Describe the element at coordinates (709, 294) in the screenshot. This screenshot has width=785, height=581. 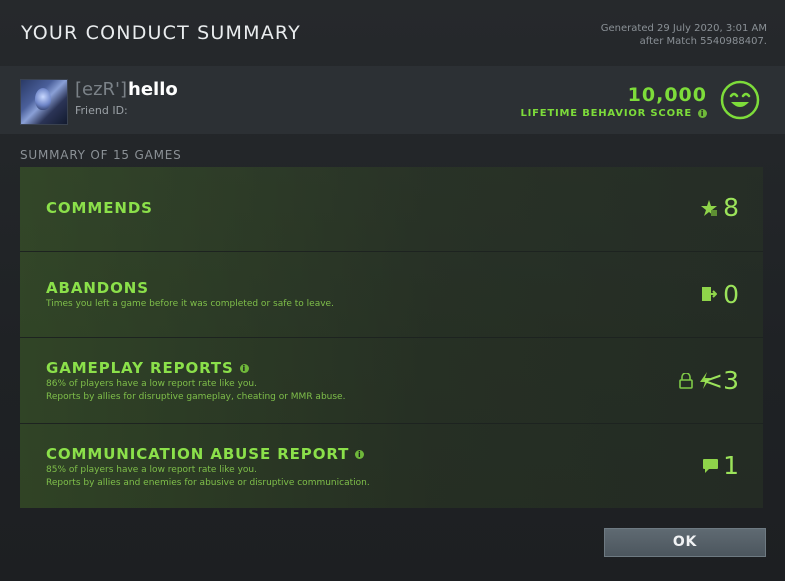
I see `exit-door-icon` at that location.